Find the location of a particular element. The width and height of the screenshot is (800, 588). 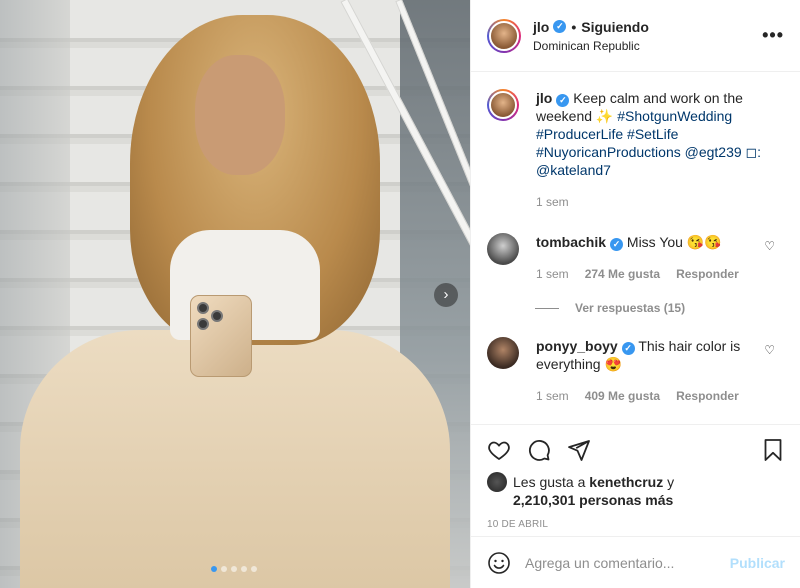

more-options-icon: ••• is located at coordinates (773, 35).